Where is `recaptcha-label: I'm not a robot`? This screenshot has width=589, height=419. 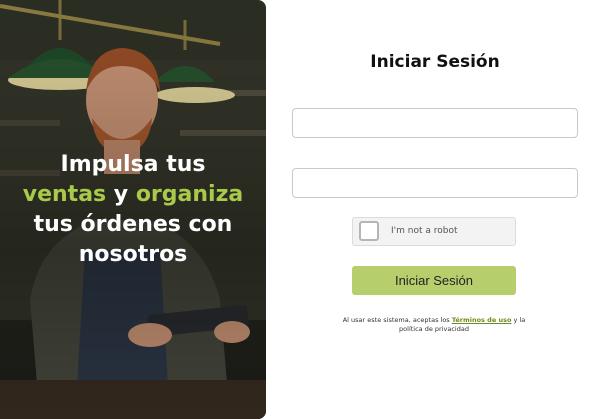
recaptcha-label: I'm not a robot is located at coordinates (424, 231).